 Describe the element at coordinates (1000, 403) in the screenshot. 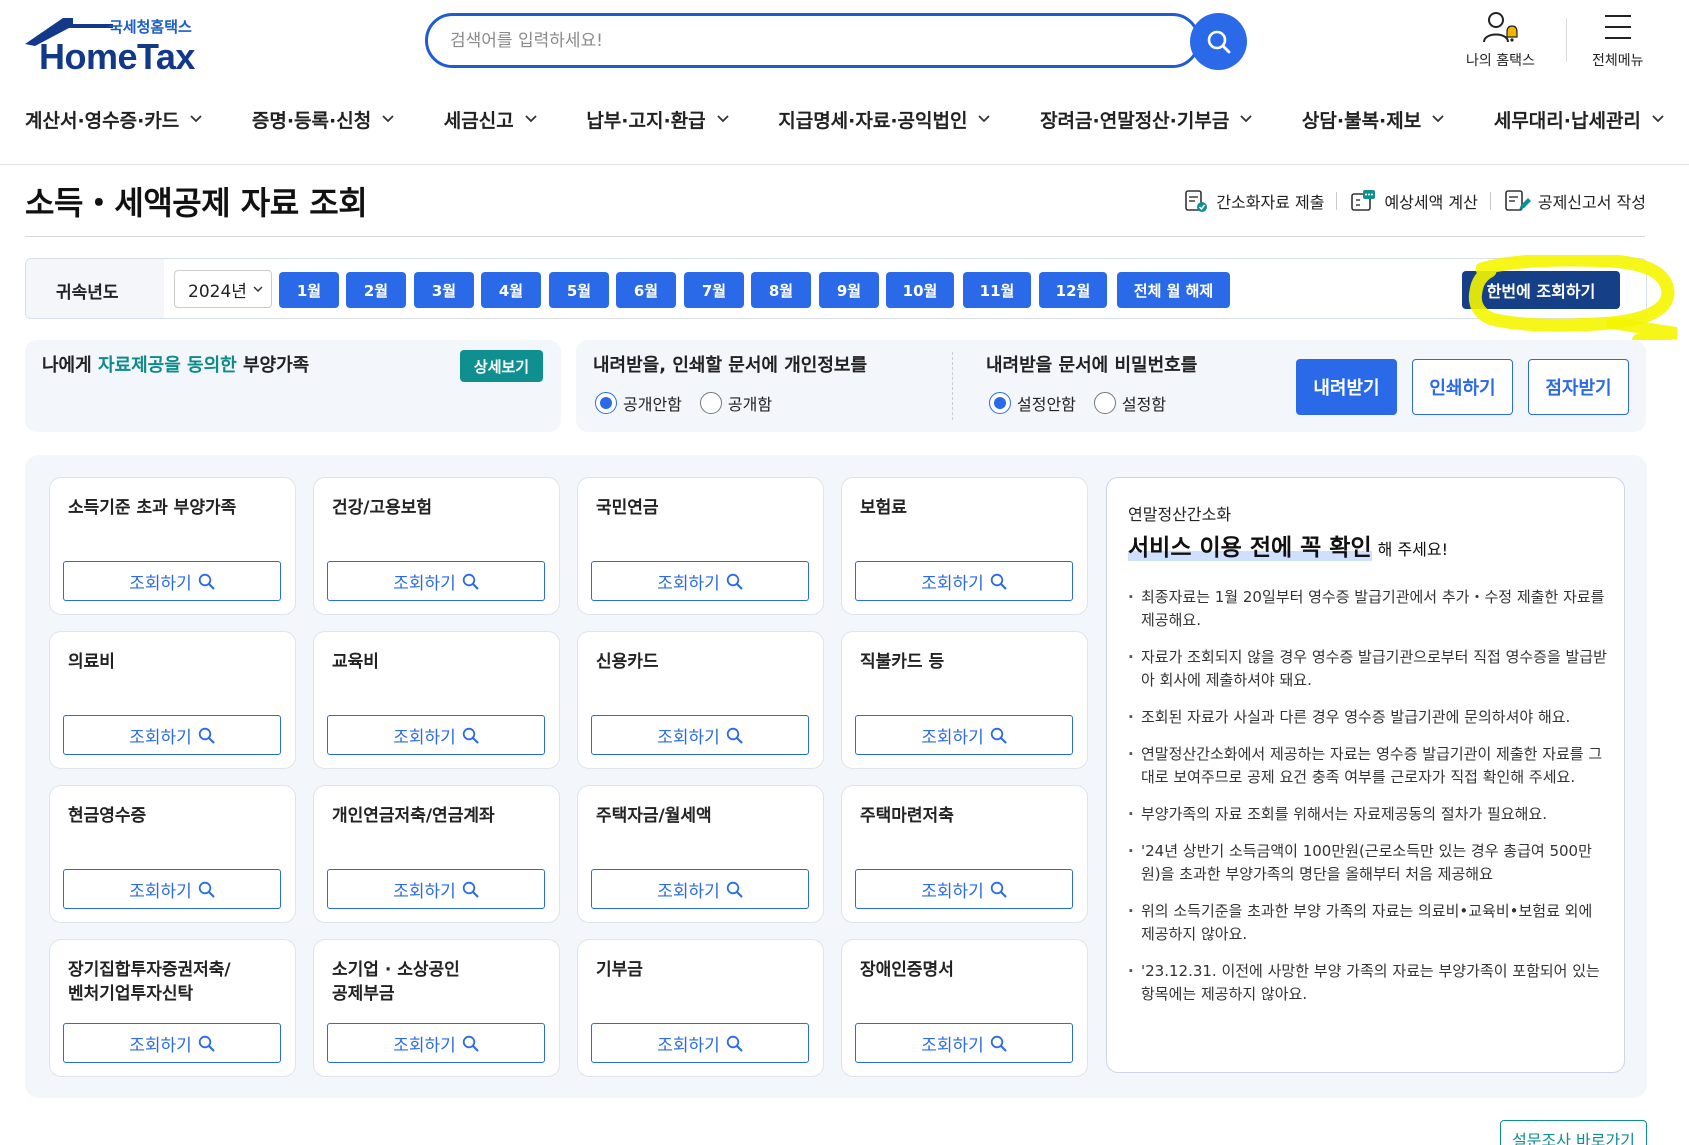

I see `password-off-radio` at that location.